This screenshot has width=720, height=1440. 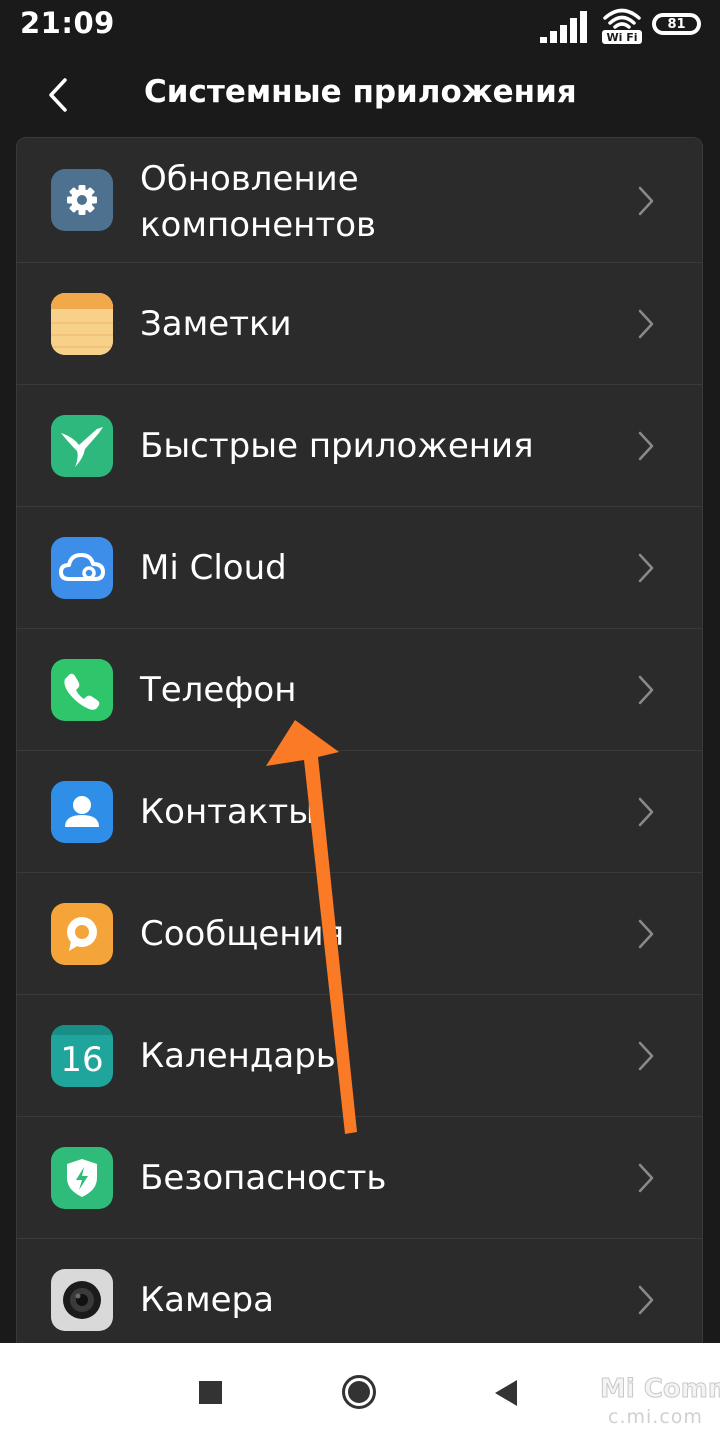 I want to click on battery-indicator: 81, so click(x=676, y=24).